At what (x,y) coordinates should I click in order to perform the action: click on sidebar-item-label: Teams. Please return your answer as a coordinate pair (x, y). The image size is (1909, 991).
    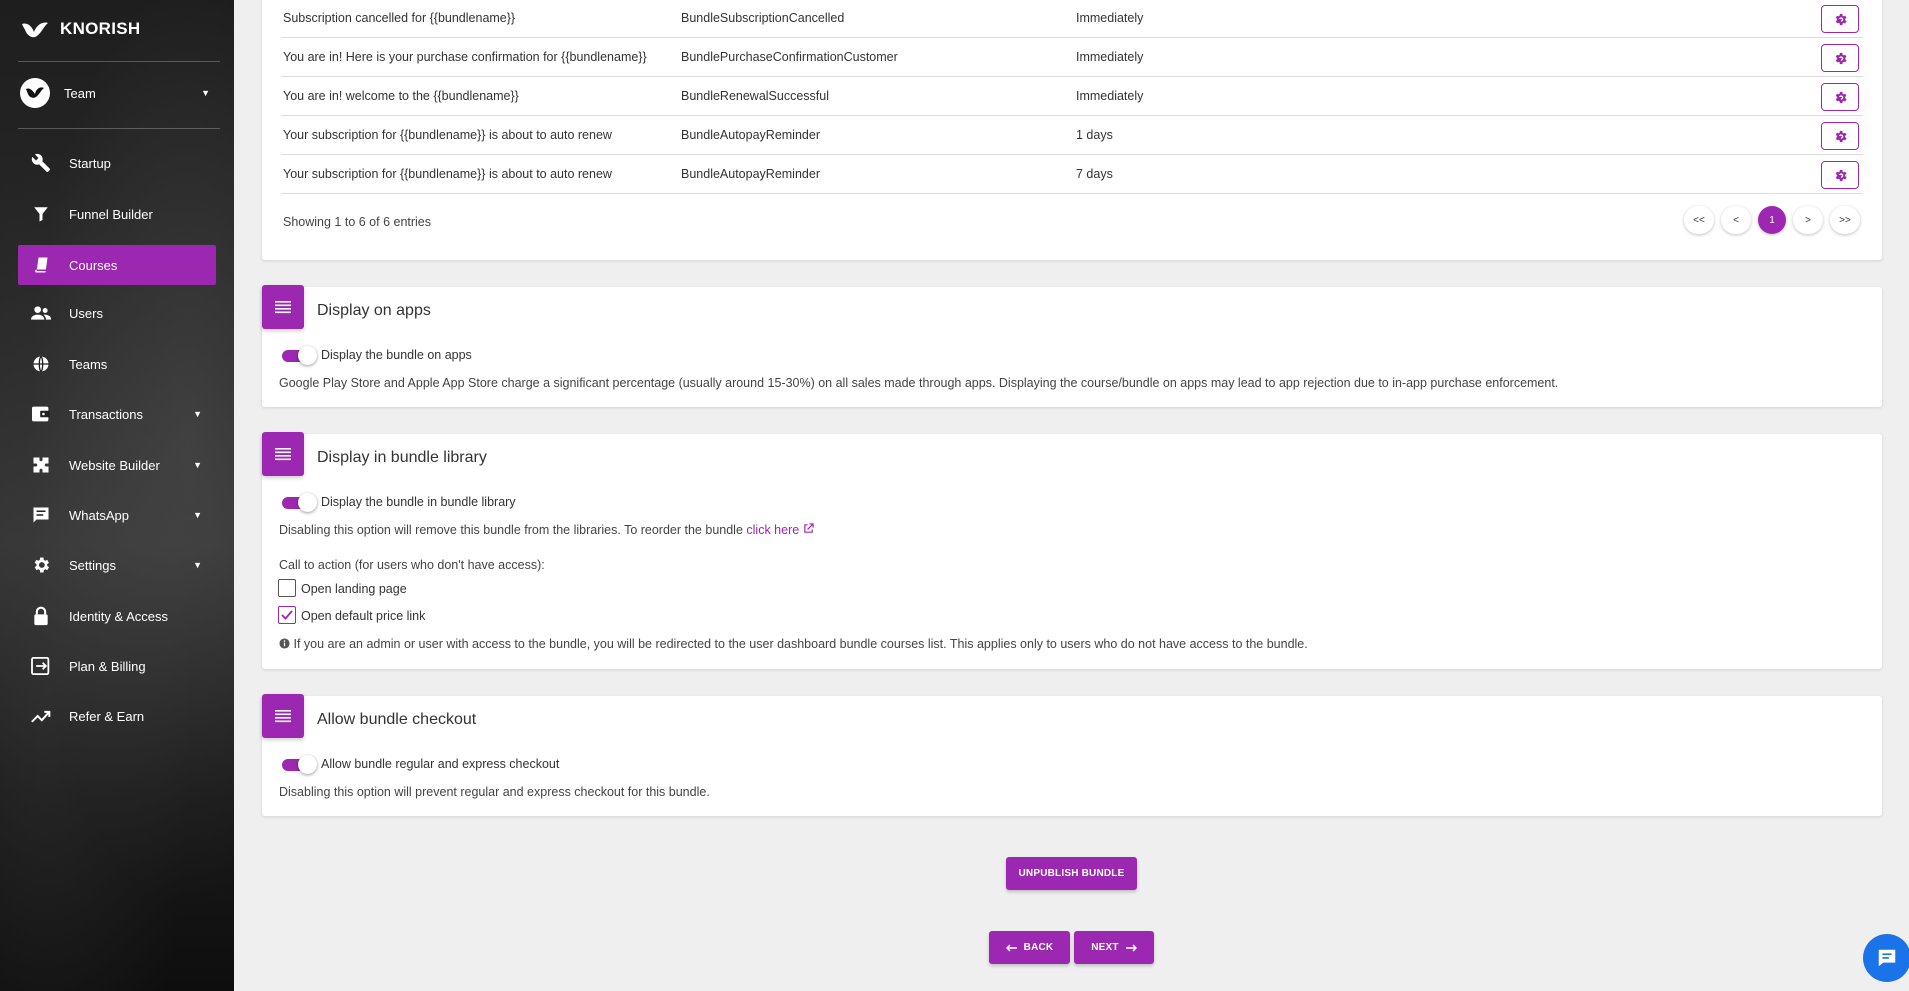
    Looking at the image, I should click on (88, 364).